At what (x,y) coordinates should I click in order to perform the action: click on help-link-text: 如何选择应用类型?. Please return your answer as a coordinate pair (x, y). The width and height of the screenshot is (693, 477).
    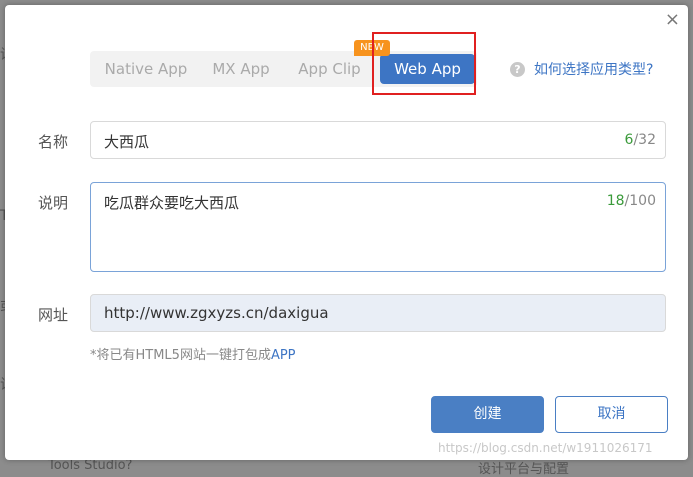
    Looking at the image, I should click on (594, 70).